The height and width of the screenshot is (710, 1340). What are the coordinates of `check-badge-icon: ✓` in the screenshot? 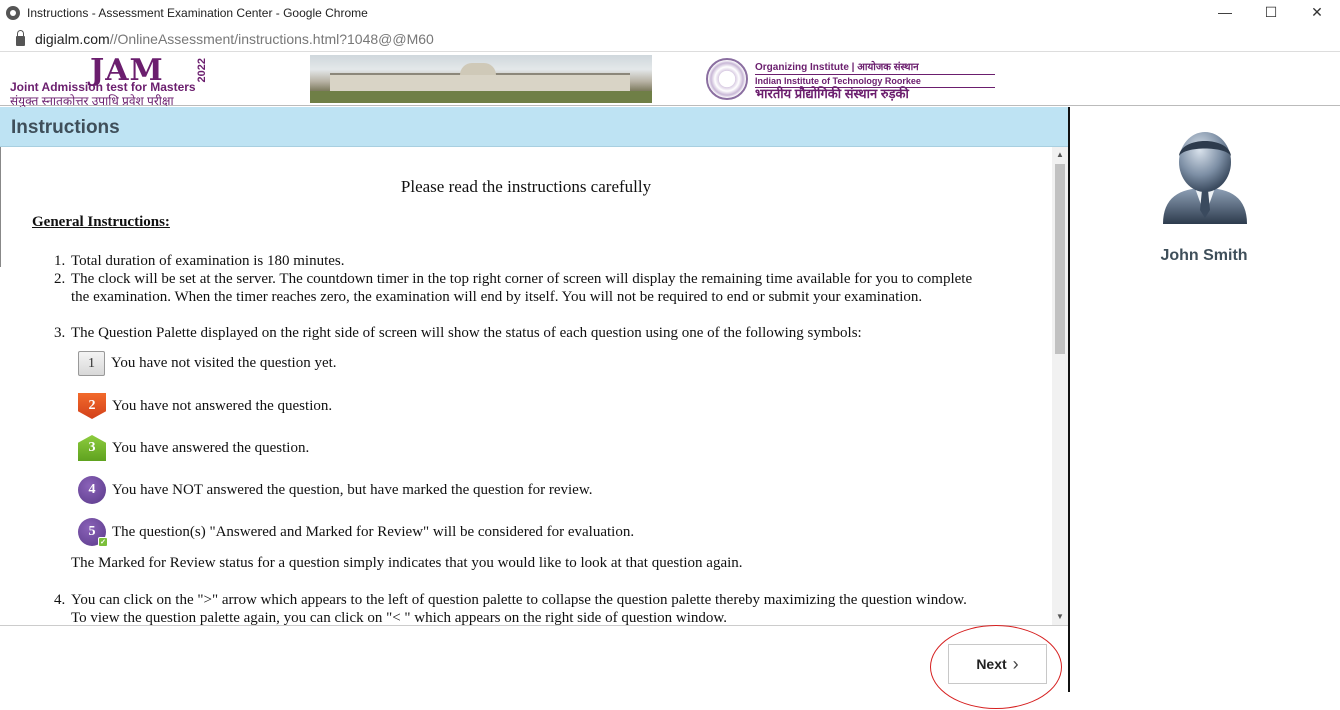 It's located at (103, 542).